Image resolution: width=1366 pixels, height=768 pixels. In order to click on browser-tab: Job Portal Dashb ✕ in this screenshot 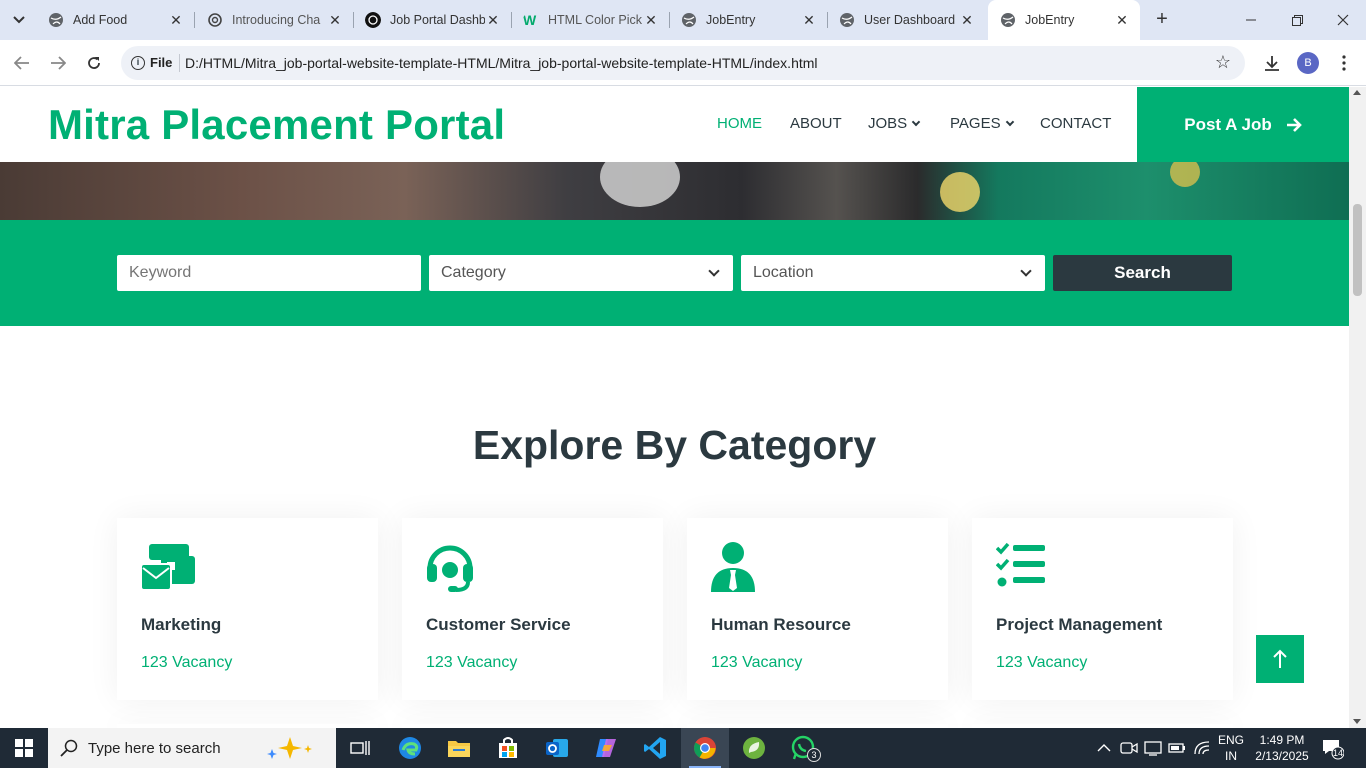, I will do `click(432, 20)`.